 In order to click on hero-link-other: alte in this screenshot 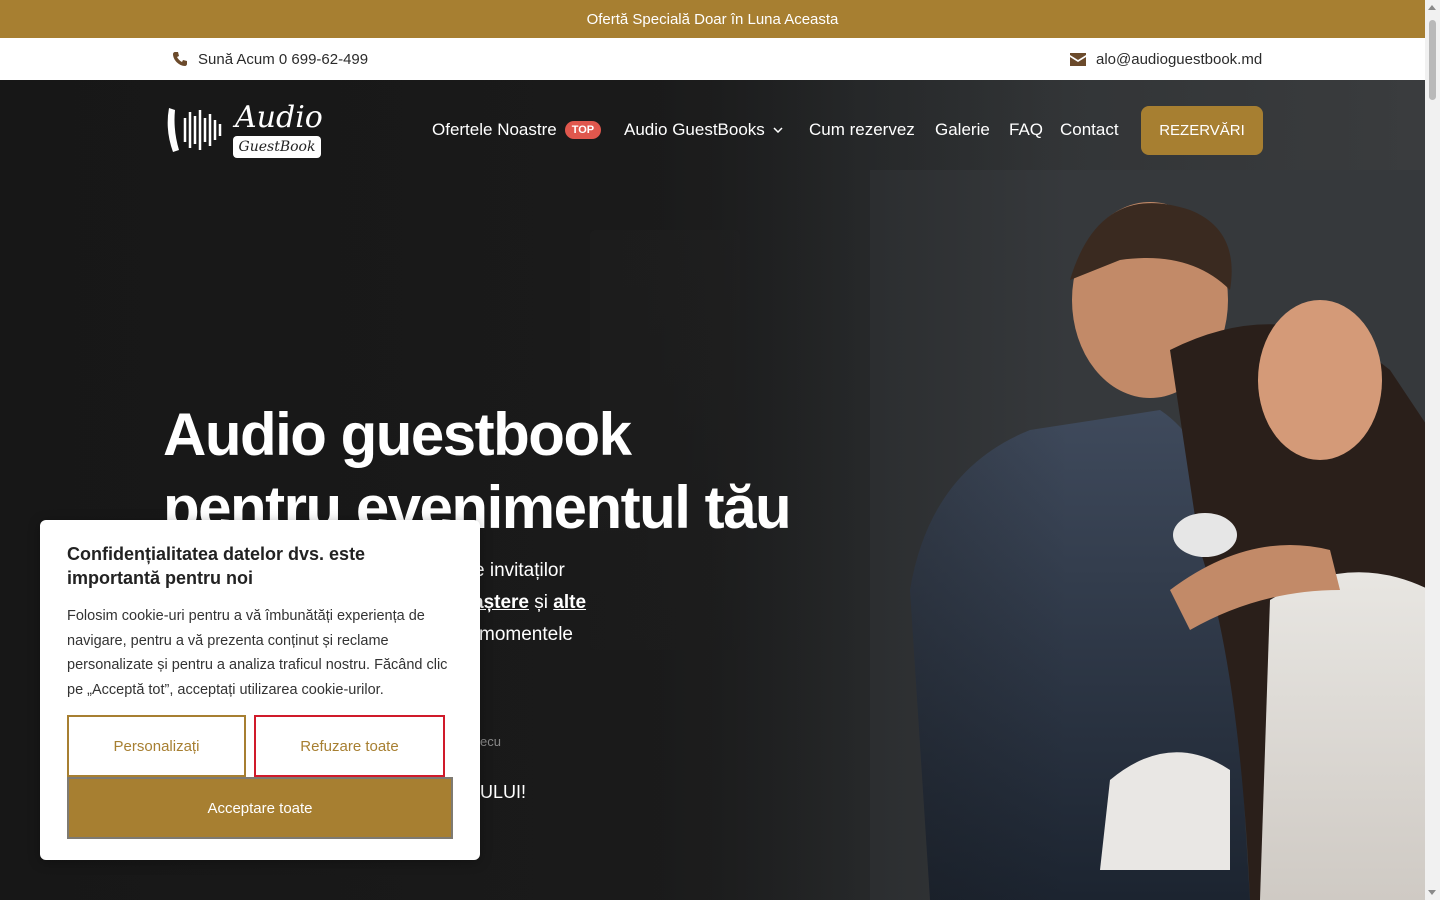, I will do `click(569, 602)`.